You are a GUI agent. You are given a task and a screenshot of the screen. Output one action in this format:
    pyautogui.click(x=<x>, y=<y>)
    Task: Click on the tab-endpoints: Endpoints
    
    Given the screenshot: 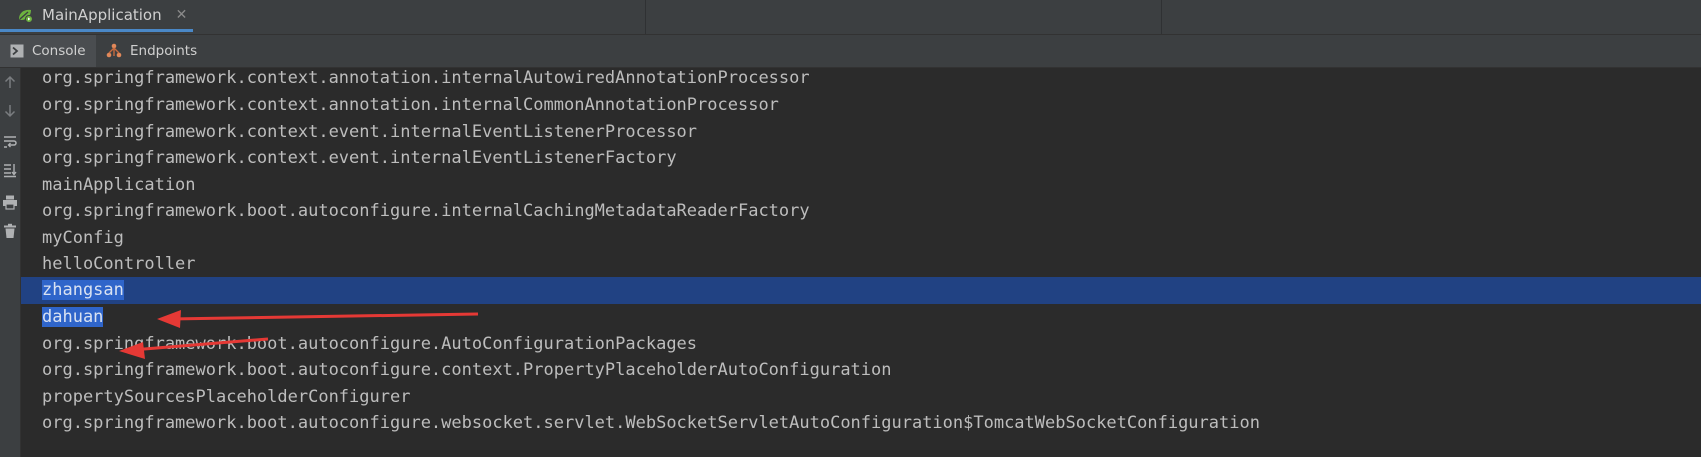 What is the action you would take?
    pyautogui.click(x=151, y=51)
    